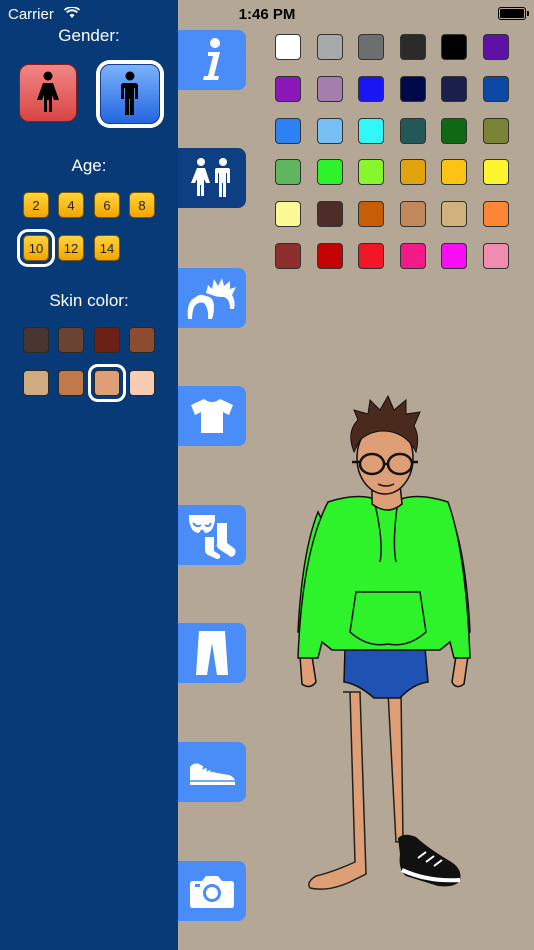 This screenshot has width=534, height=950. I want to click on tab-info, so click(212, 60).